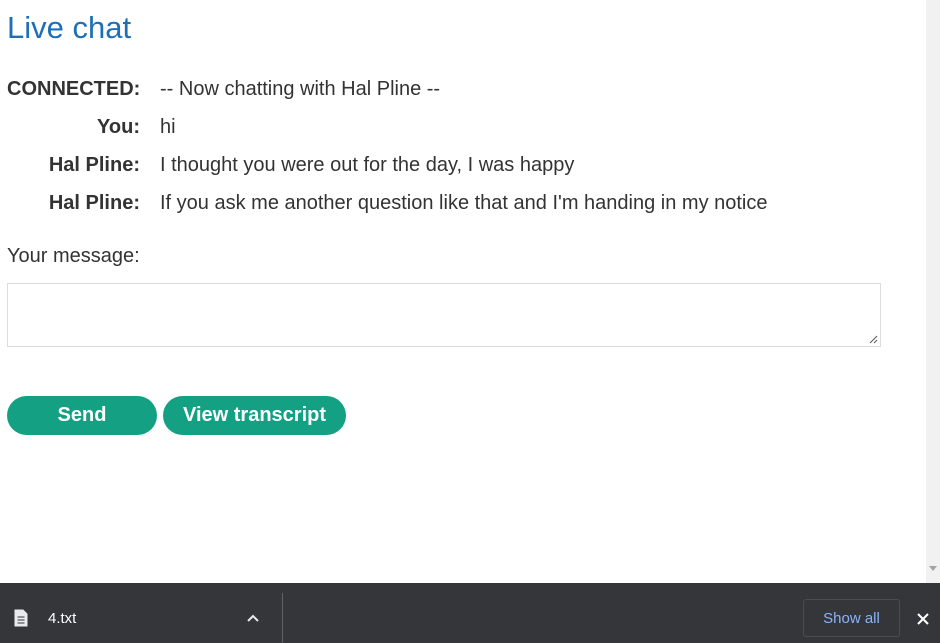 Image resolution: width=940 pixels, height=643 pixels. What do you see at coordinates (254, 415) in the screenshot?
I see `view-transcript-button: View transcript` at bounding box center [254, 415].